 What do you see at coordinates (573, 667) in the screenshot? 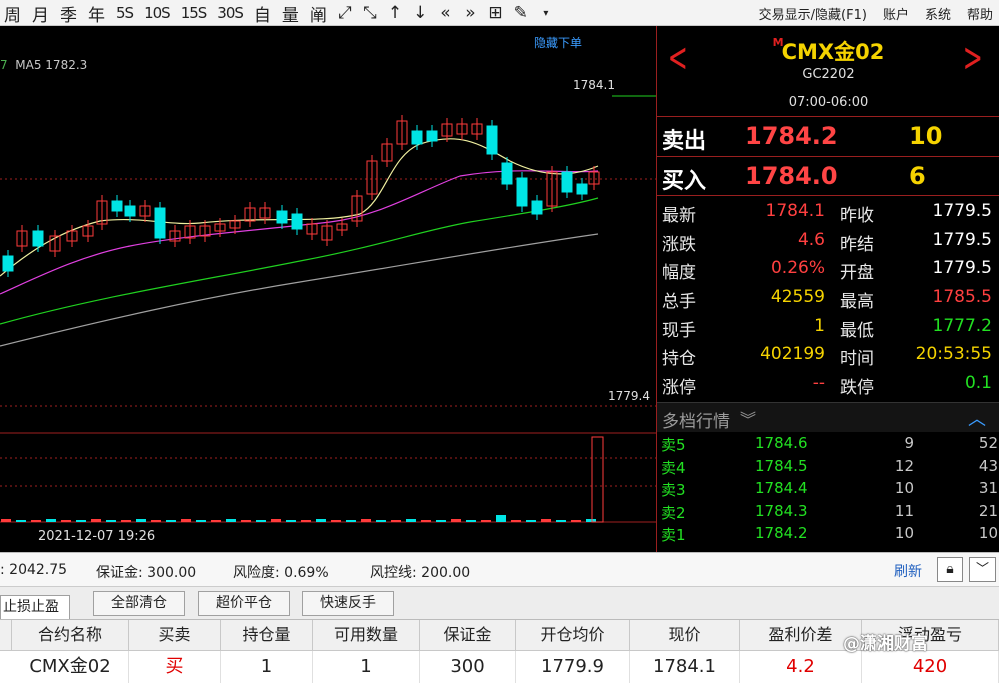
I see `table-cell-avg-price: 1779.9` at bounding box center [573, 667].